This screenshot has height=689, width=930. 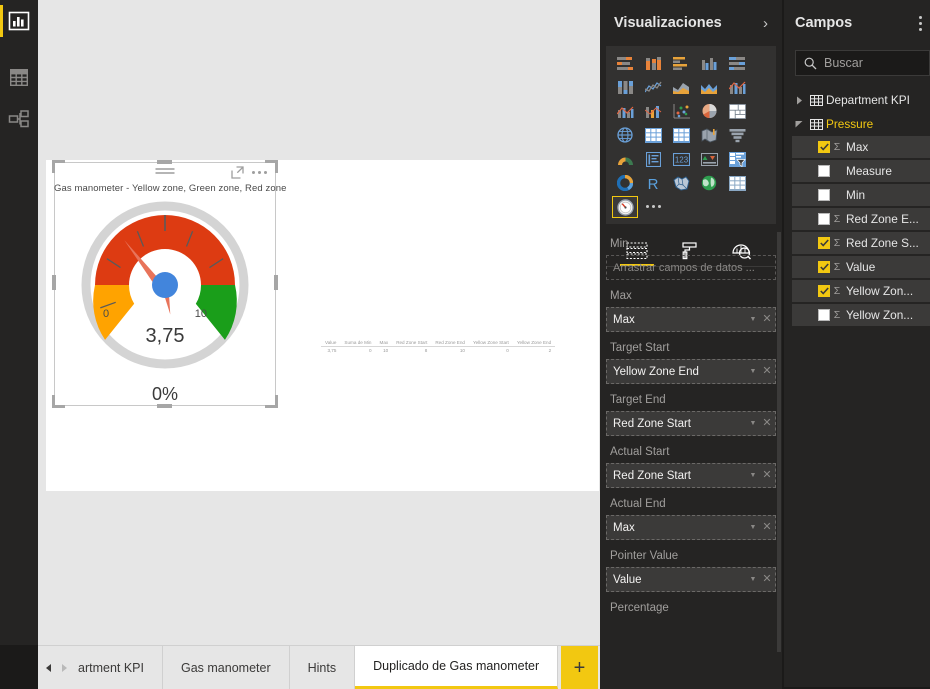 What do you see at coordinates (579, 667) in the screenshot?
I see `add-page-button: +` at bounding box center [579, 667].